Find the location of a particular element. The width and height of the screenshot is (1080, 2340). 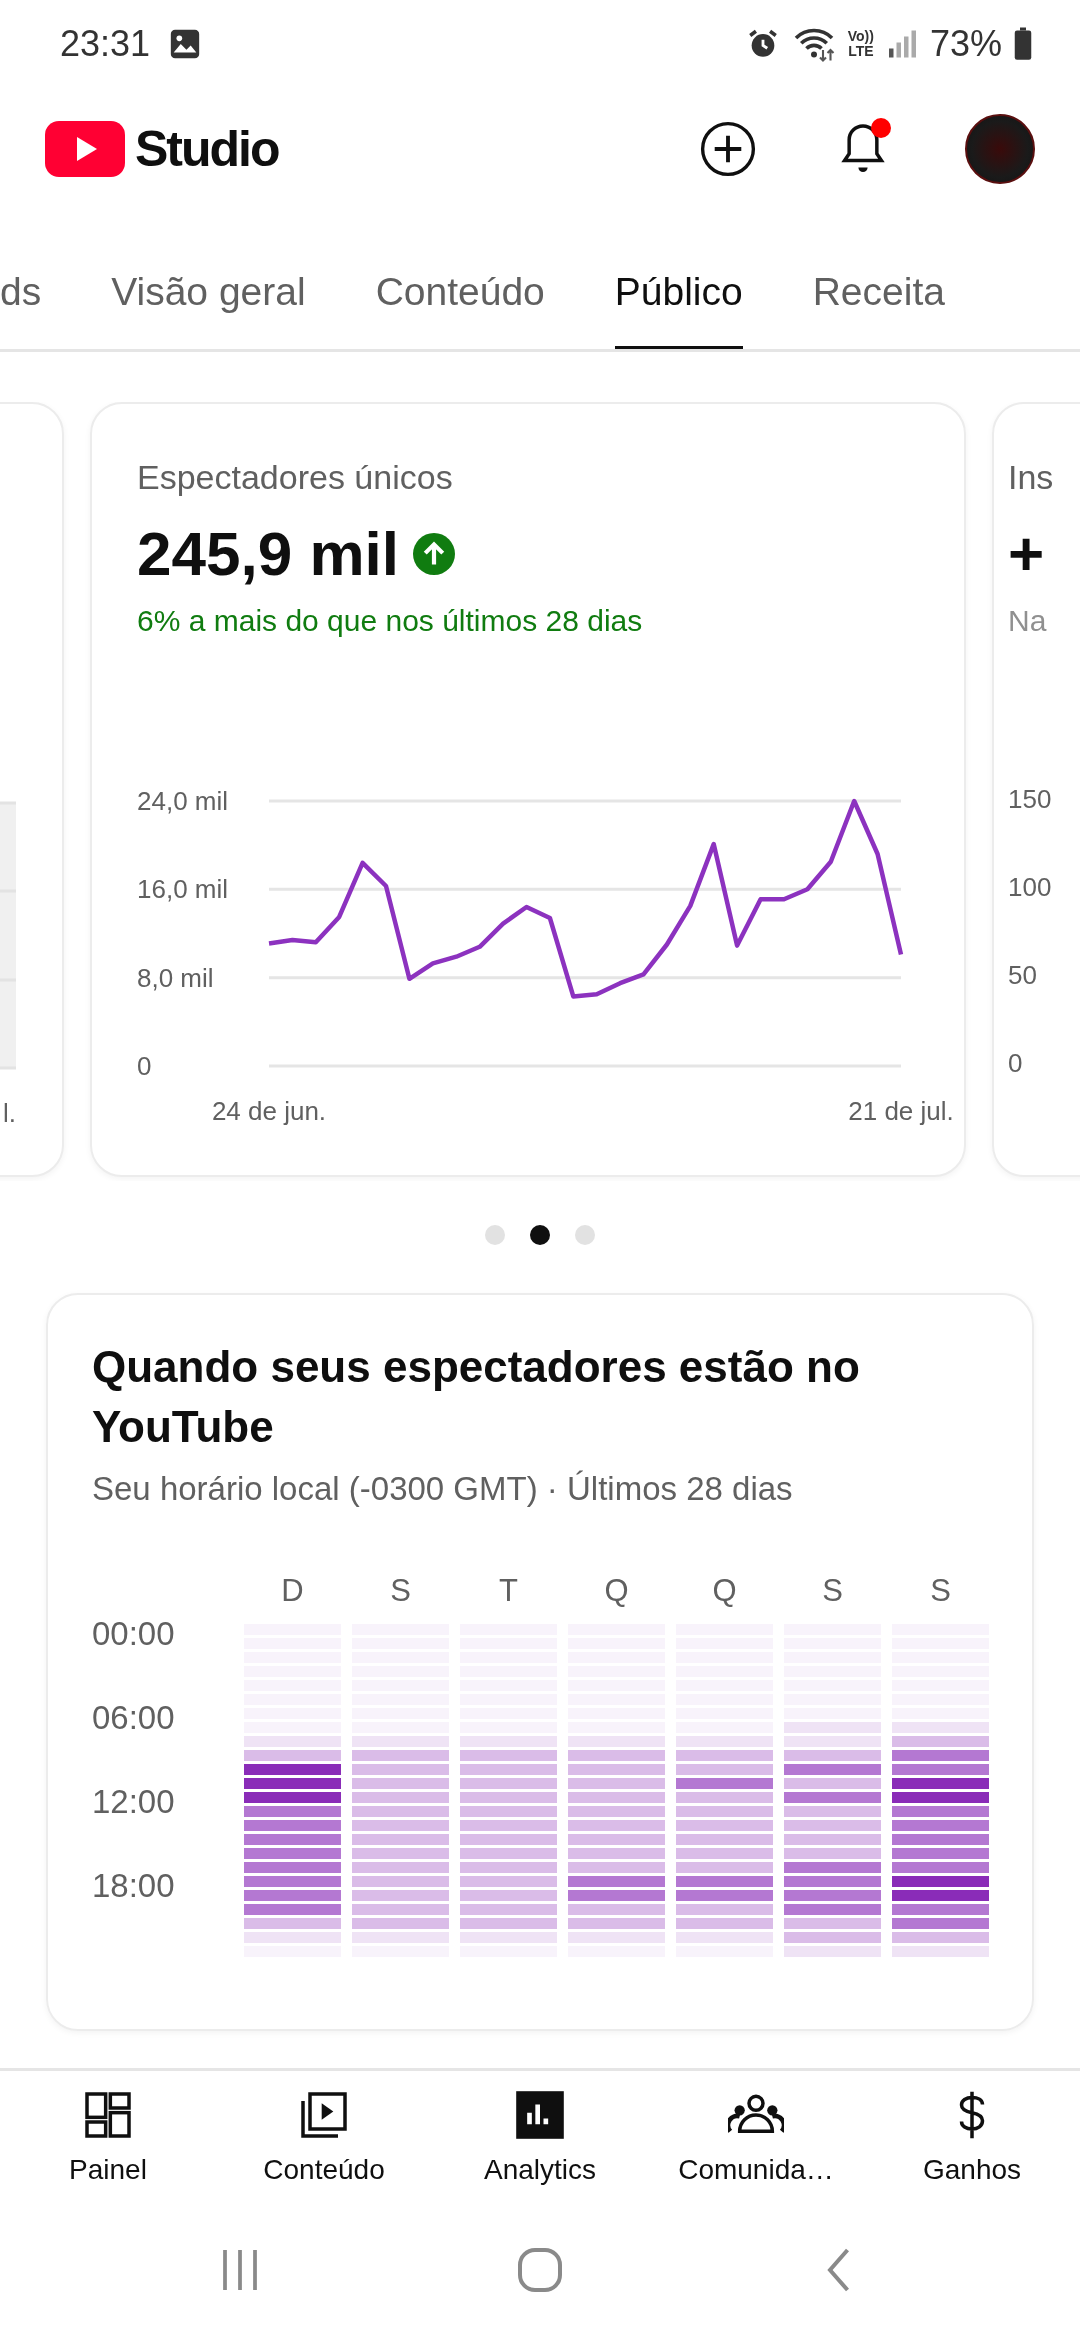

tab: Conteúdo is located at coordinates (460, 308).